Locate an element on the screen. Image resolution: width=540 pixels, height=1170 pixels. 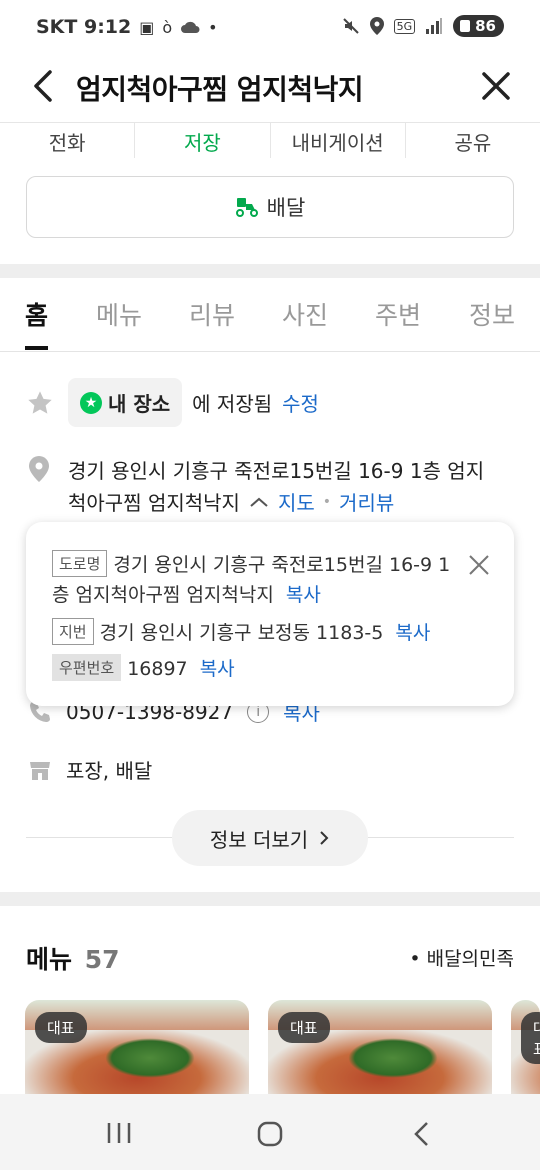
share-button: 공유 is located at coordinates (473, 140).